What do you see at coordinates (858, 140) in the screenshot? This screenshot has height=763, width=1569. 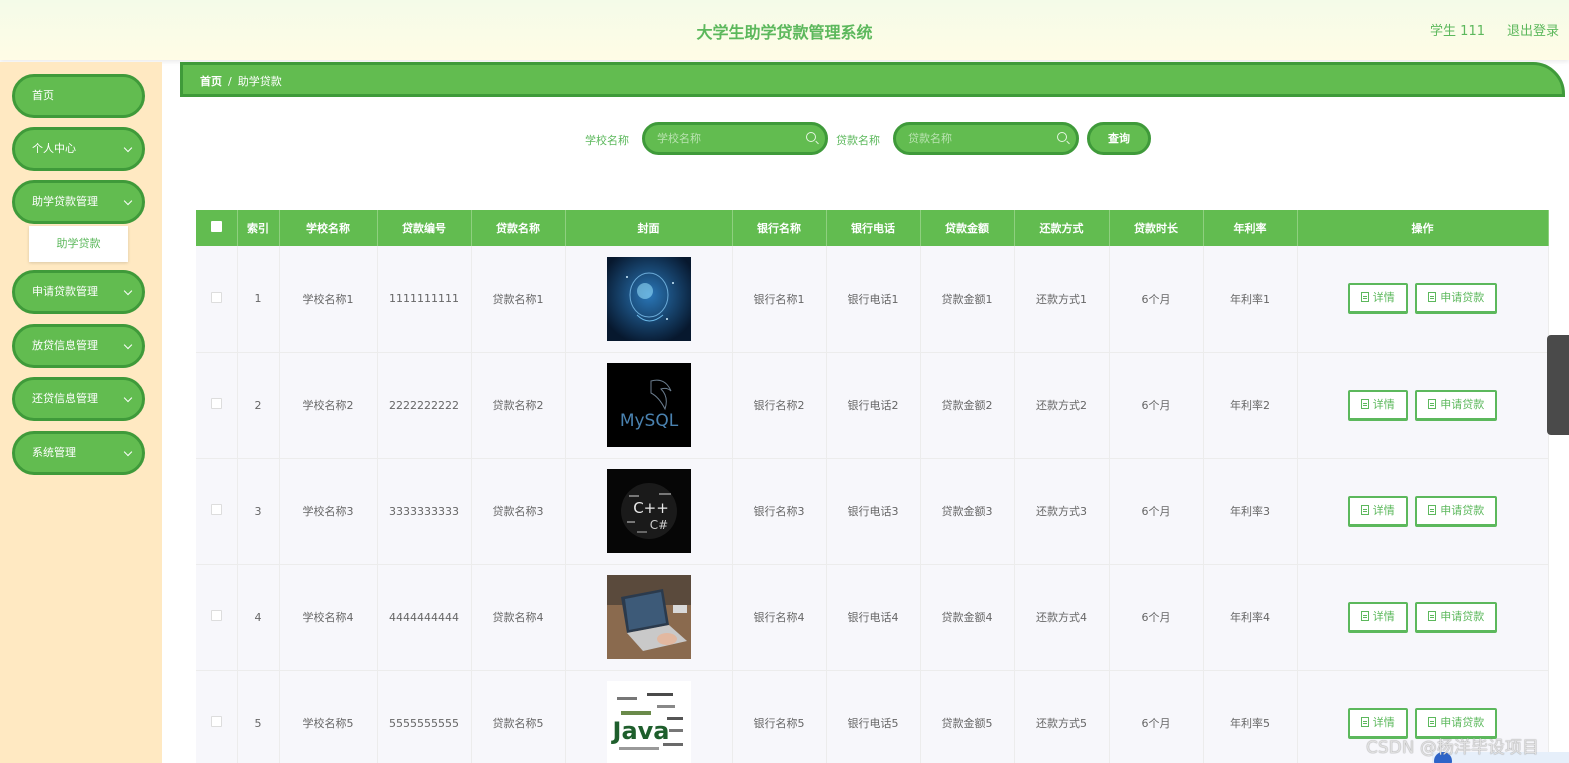 I see `loan-name-label: 贷款名称` at bounding box center [858, 140].